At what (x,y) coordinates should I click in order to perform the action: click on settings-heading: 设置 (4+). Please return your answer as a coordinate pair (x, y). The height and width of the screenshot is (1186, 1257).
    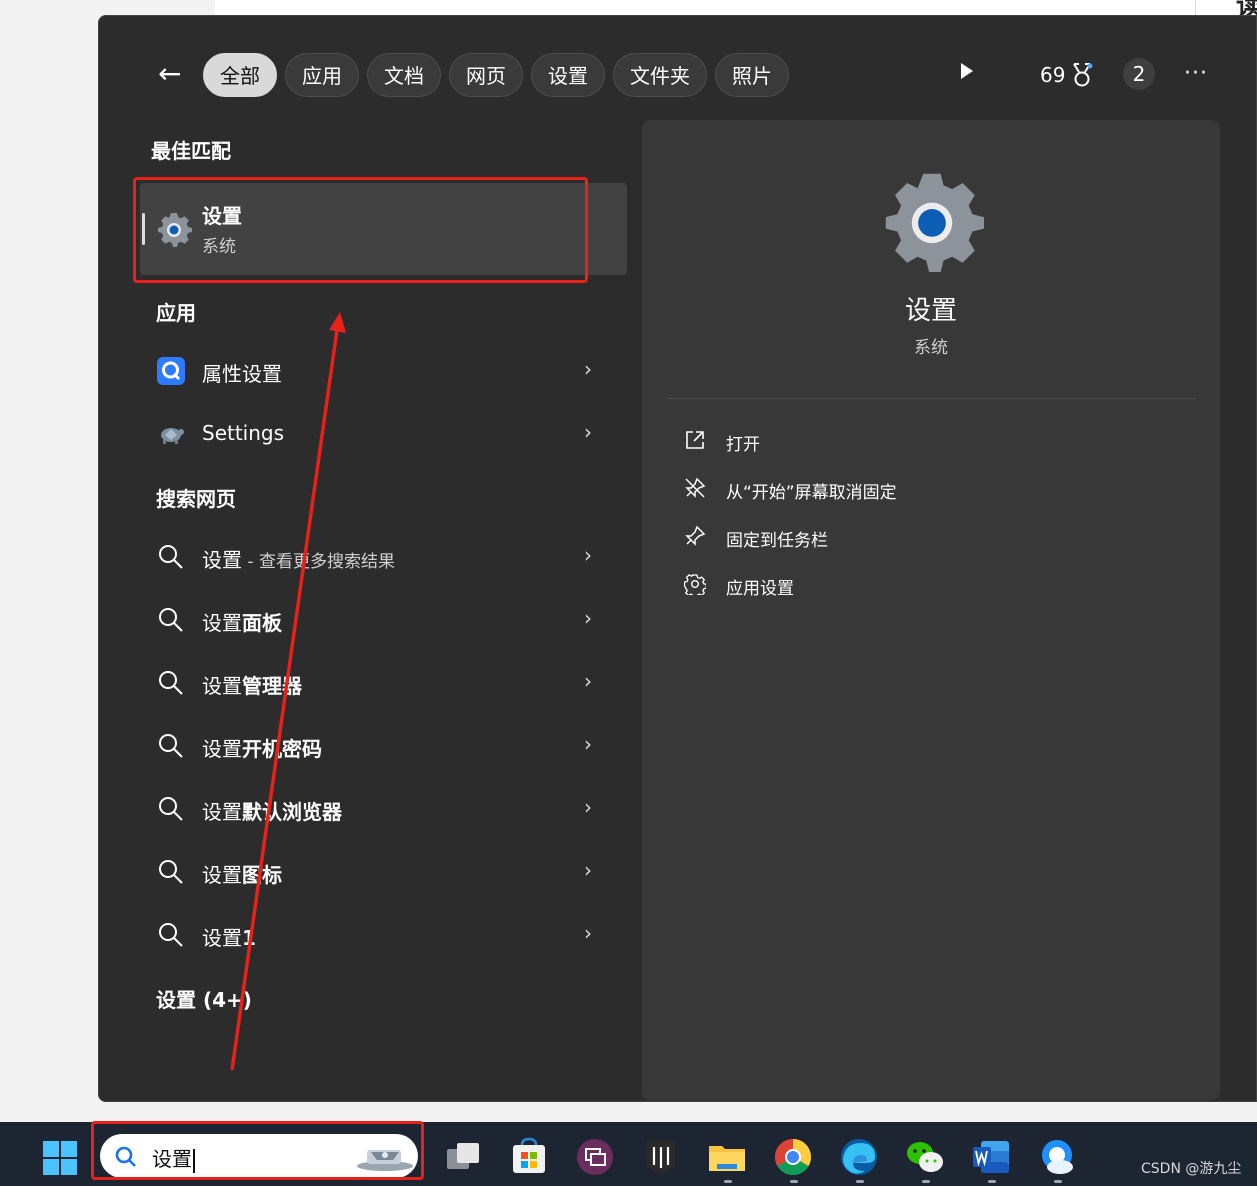
    Looking at the image, I should click on (204, 998).